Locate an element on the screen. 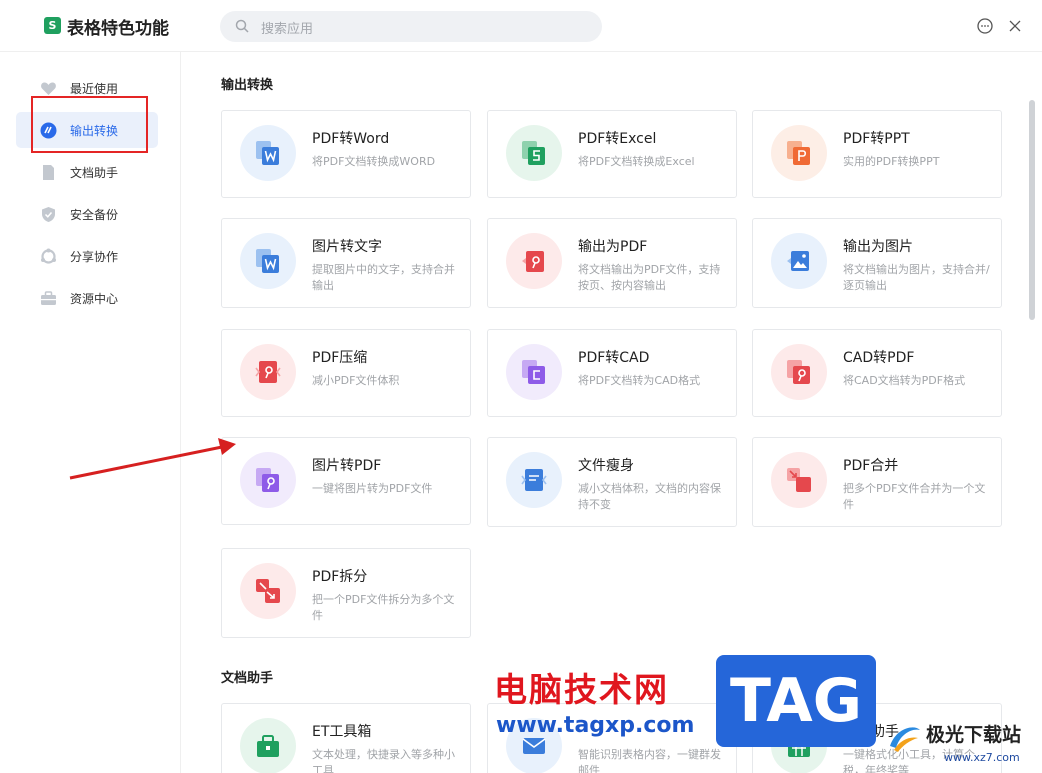 This screenshot has width=1042, height=773. sidebar-item-label: 分享协作 is located at coordinates (94, 257).